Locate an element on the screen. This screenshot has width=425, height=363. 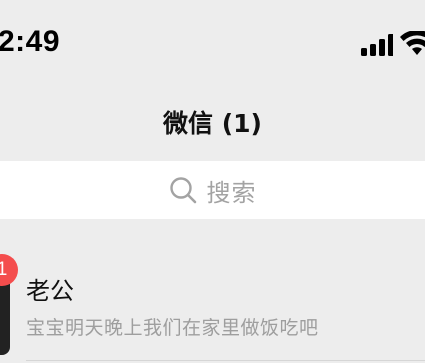
unread-badge: 1 is located at coordinates (9, 270).